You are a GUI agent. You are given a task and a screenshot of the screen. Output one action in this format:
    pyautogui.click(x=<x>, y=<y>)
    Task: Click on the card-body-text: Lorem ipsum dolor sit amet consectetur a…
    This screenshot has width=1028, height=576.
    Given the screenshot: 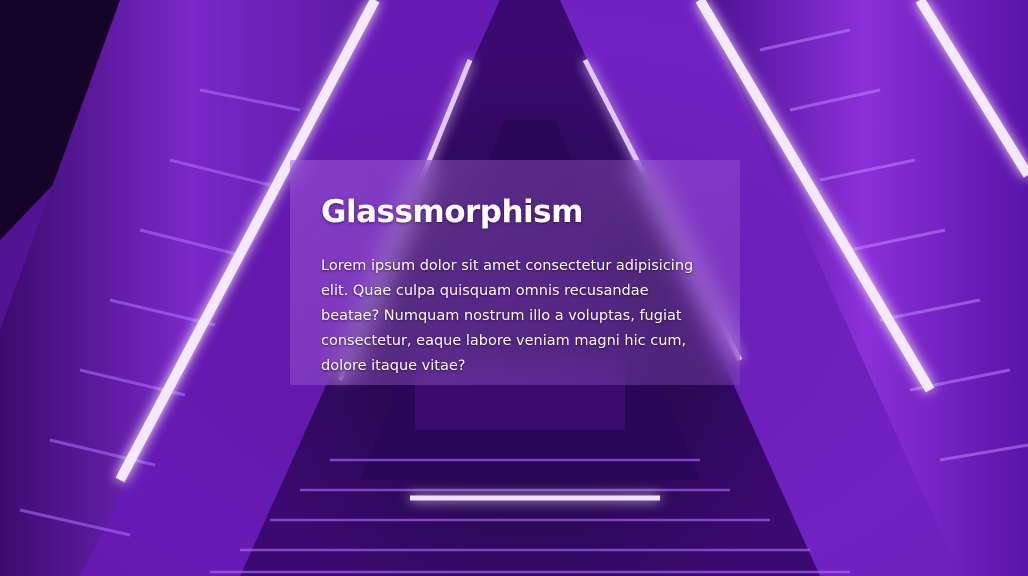 What is the action you would take?
    pyautogui.click(x=507, y=316)
    